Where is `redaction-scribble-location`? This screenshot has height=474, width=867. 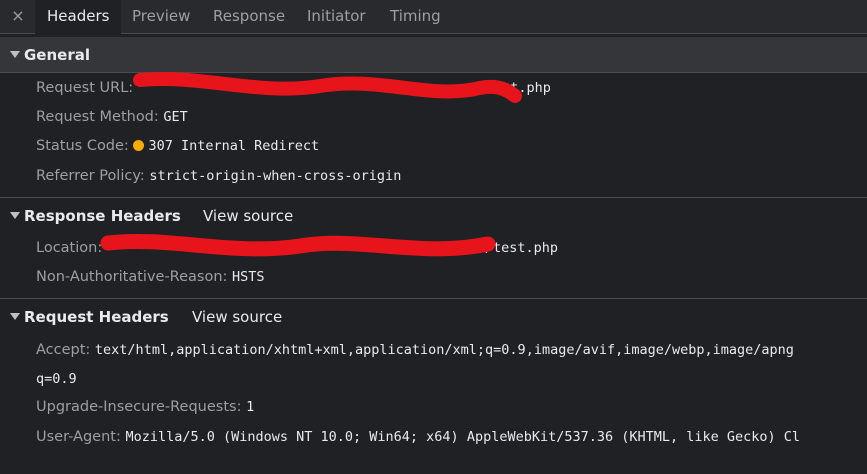
redaction-scribble-location is located at coordinates (298, 245).